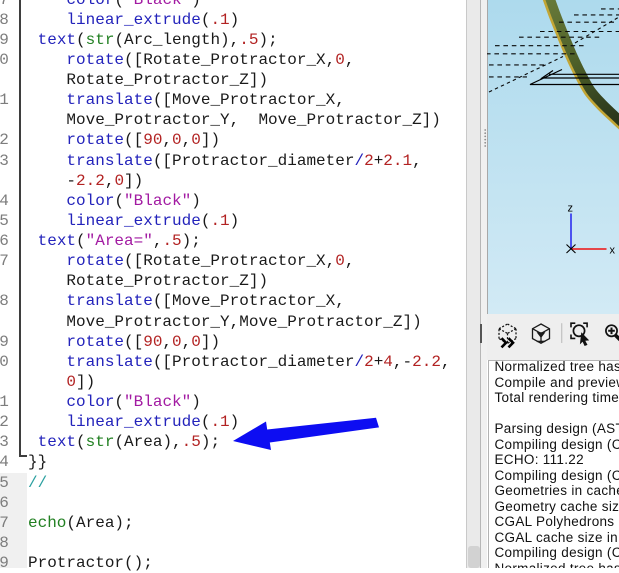  I want to click on svg-text: z, so click(571, 209).